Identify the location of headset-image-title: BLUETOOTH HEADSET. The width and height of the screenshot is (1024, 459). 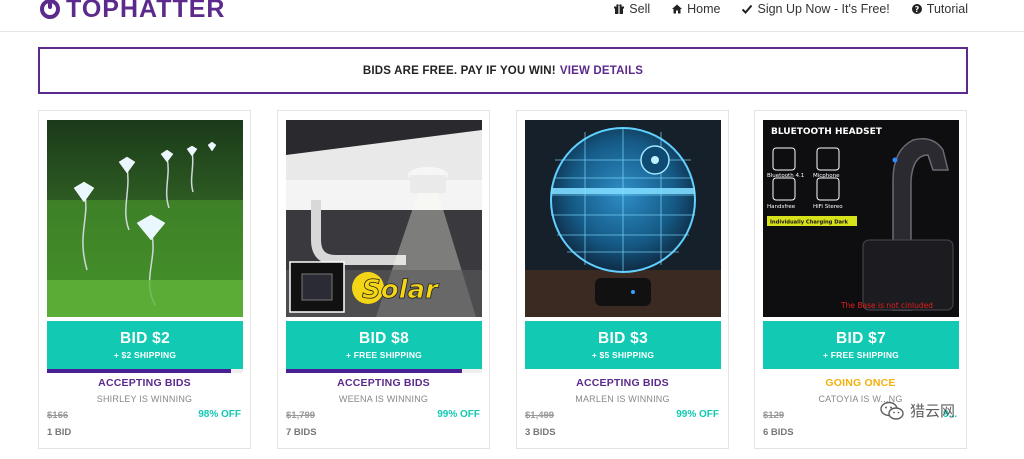
(827, 132).